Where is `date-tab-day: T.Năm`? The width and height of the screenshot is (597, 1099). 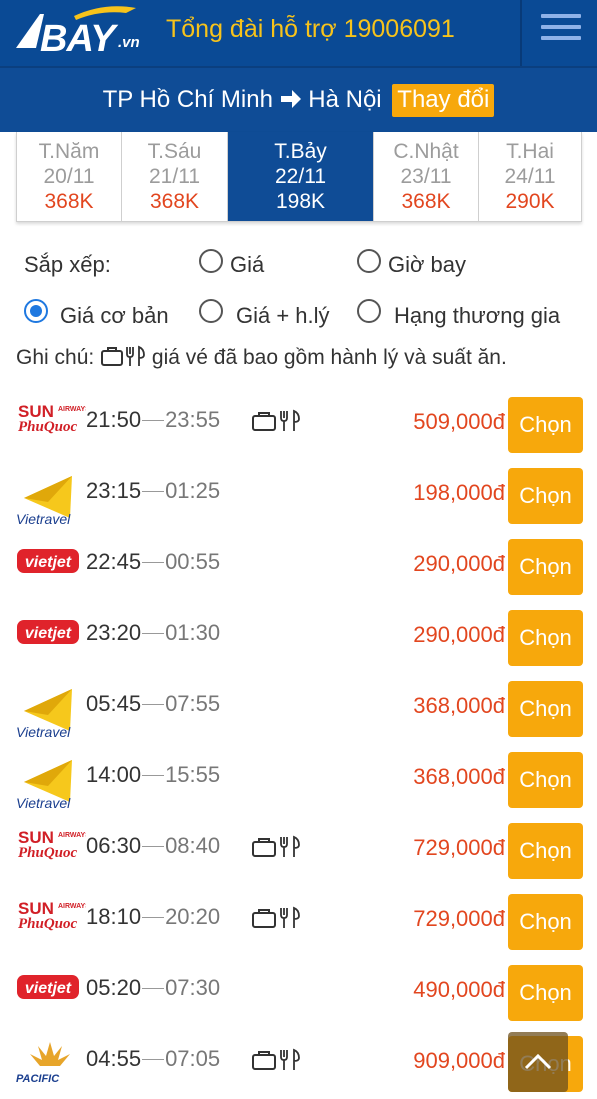
date-tab-day: T.Năm is located at coordinates (69, 151).